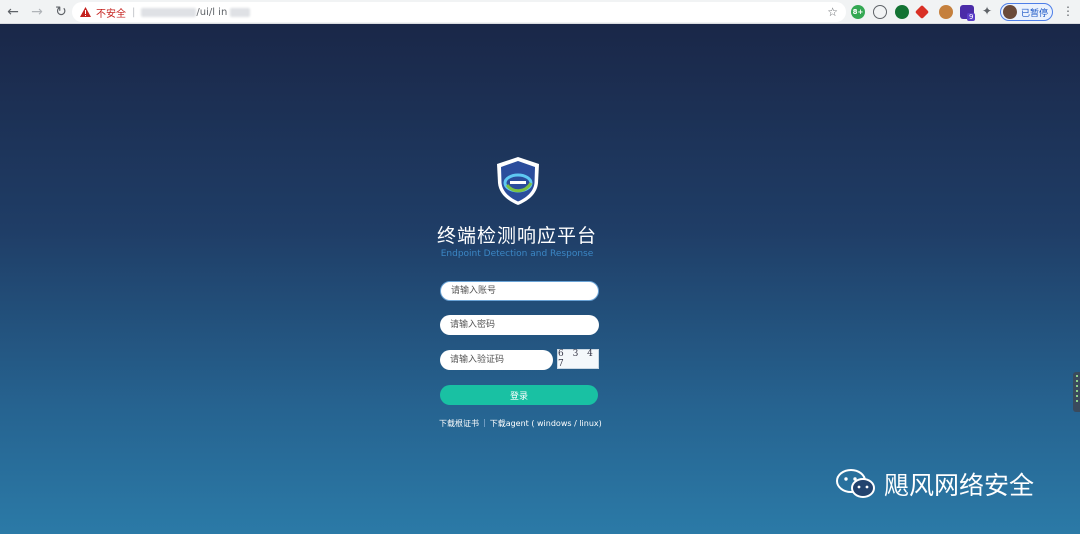  What do you see at coordinates (832, 12) in the screenshot?
I see `star-icon: ☆` at bounding box center [832, 12].